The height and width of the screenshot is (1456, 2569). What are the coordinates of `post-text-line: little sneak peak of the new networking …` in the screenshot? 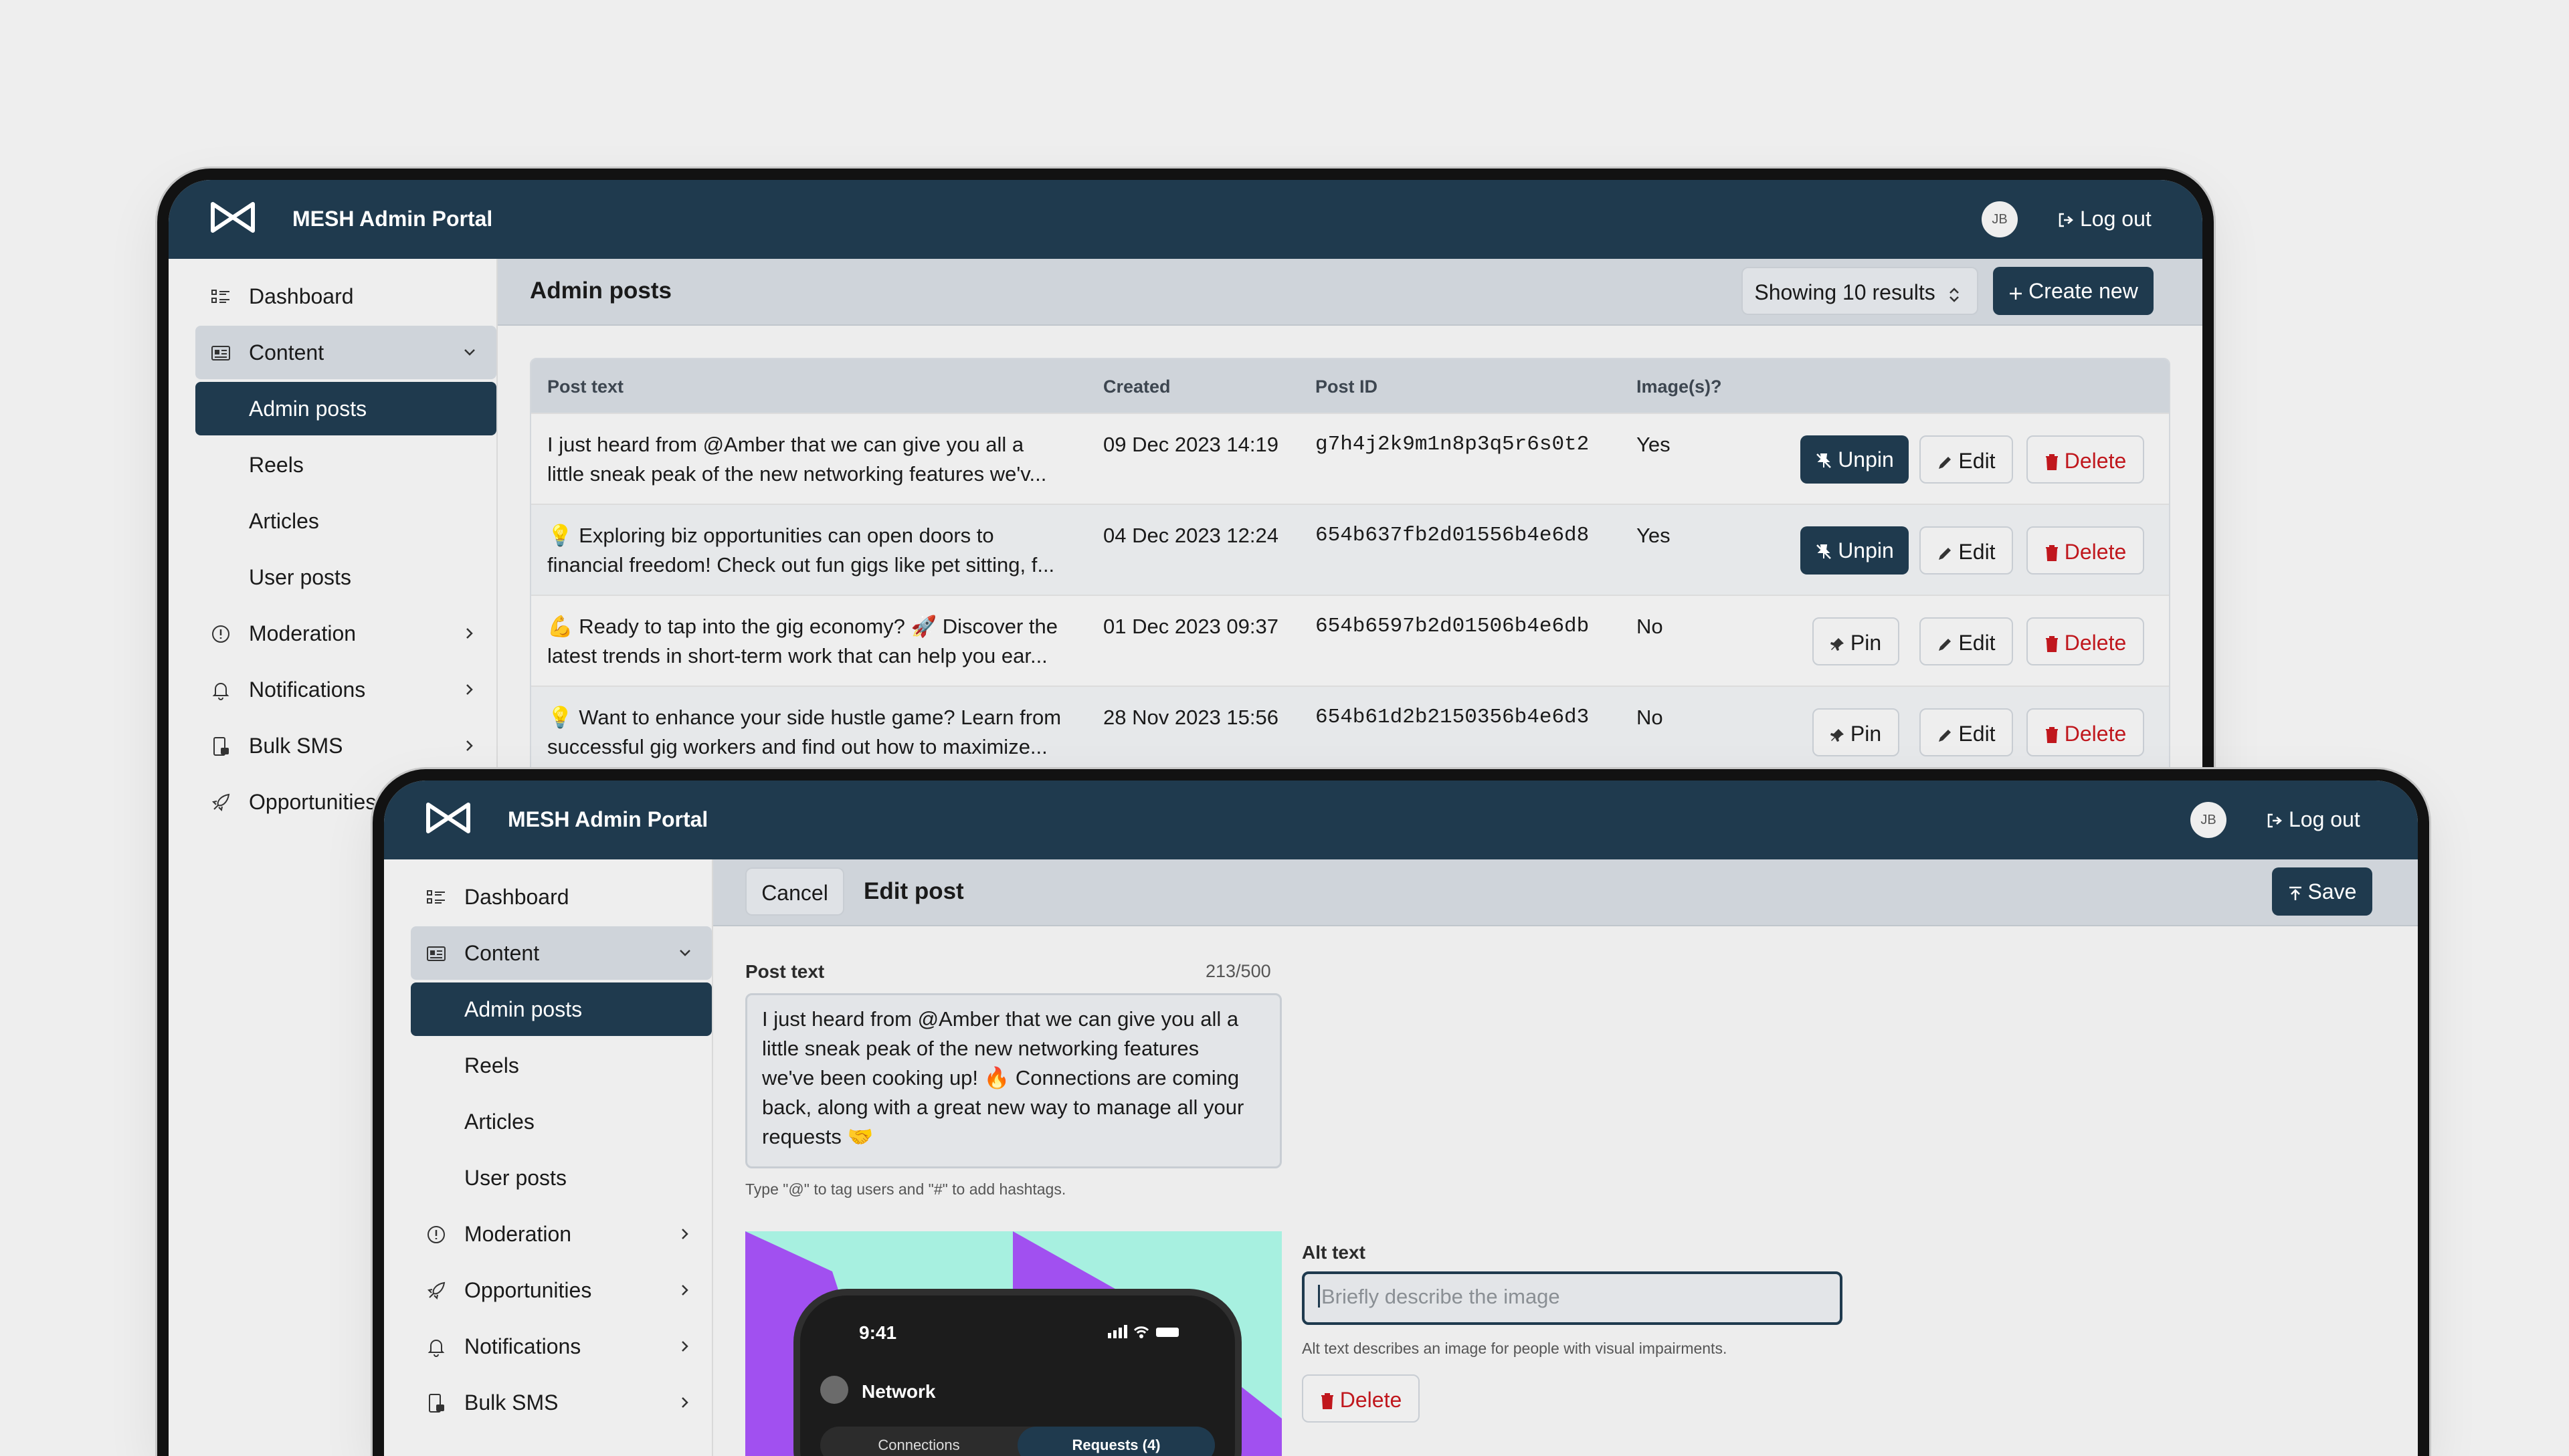 It's located at (981, 1048).